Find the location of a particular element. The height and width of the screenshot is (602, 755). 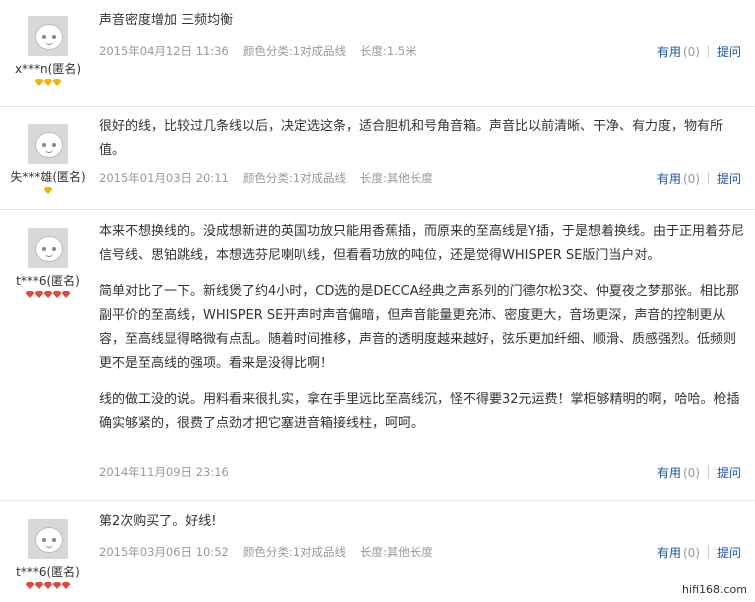

reviewer-info: 失***雄(匿名) is located at coordinates (48, 160).